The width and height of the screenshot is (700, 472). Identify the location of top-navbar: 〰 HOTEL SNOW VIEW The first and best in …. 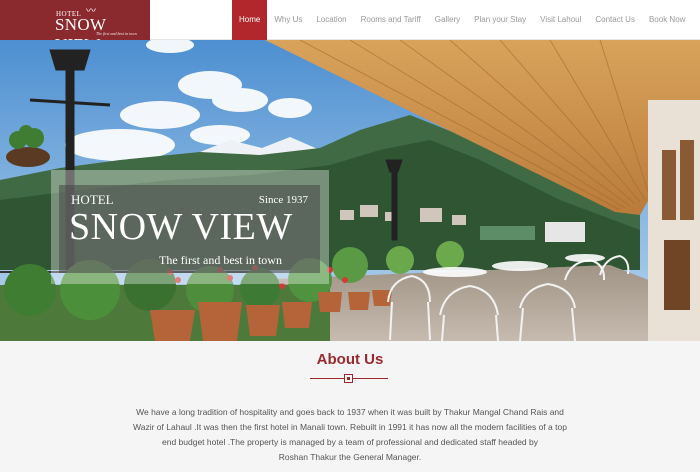
(350, 27).